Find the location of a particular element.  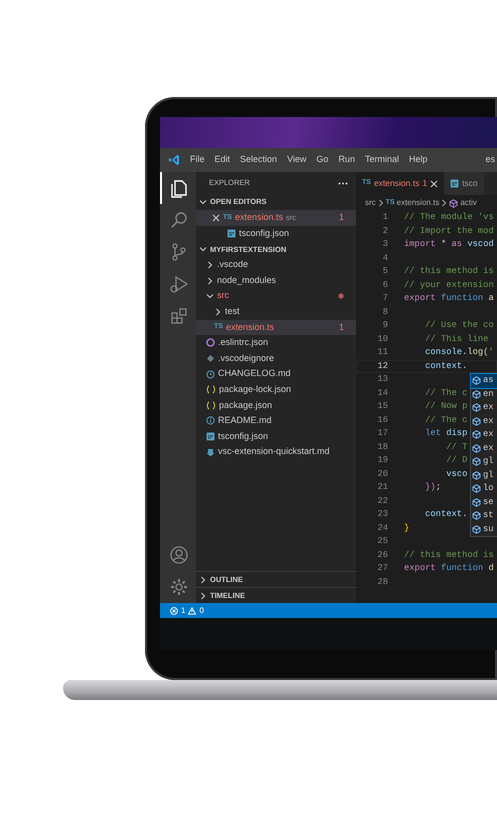

menu-item: View is located at coordinates (297, 160).